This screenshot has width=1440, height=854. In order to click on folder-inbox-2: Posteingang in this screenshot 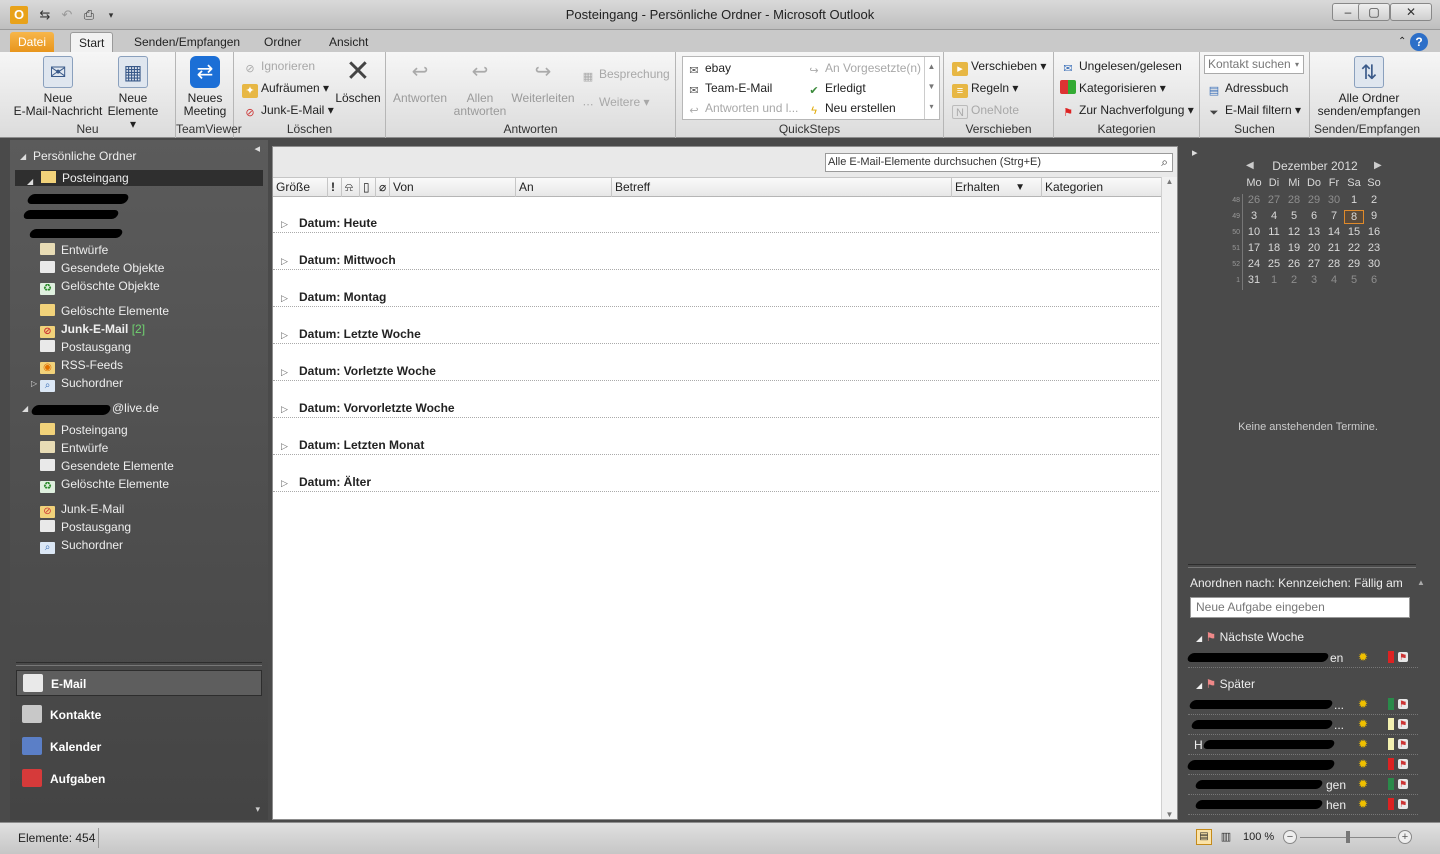, I will do `click(84, 430)`.